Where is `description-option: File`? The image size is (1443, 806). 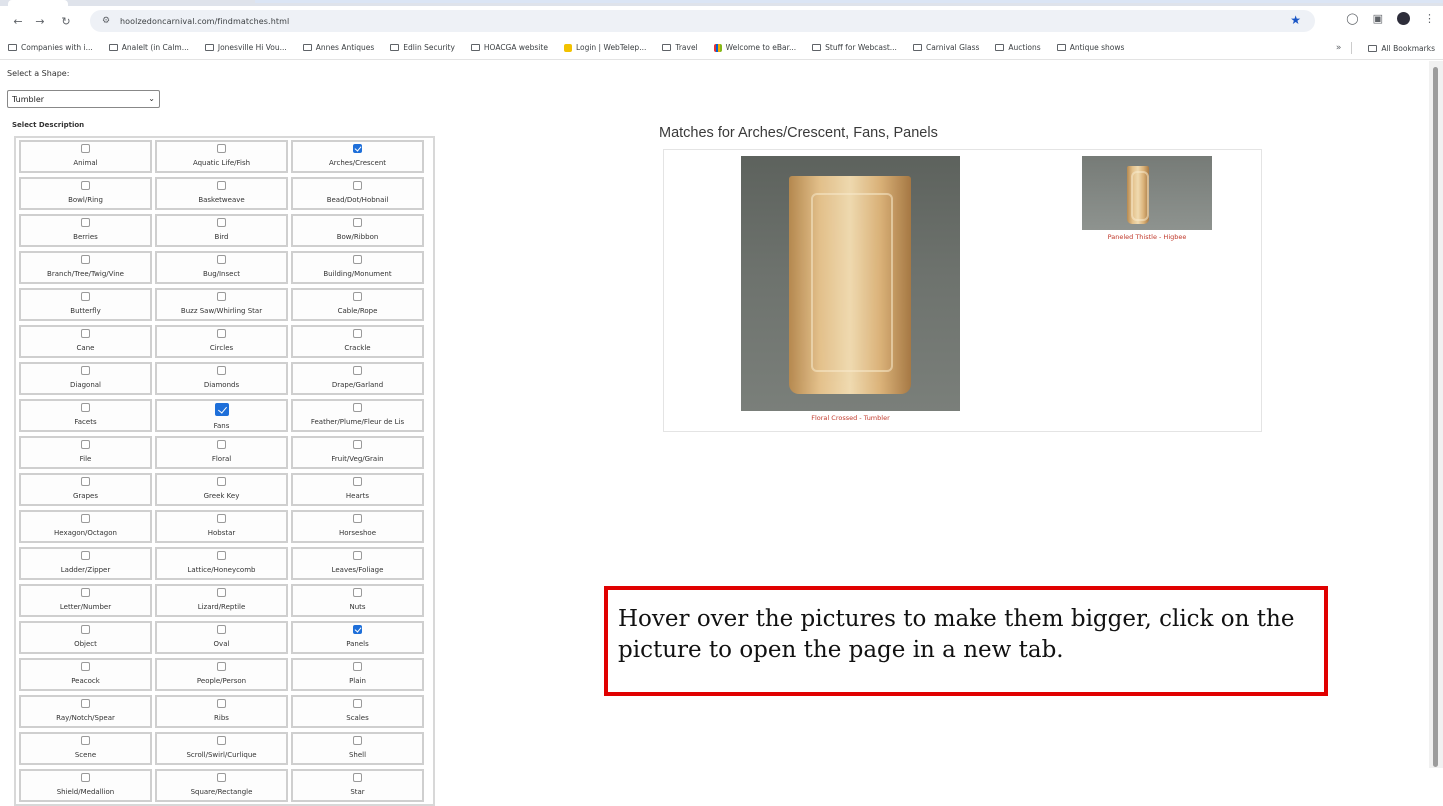 description-option: File is located at coordinates (85, 452).